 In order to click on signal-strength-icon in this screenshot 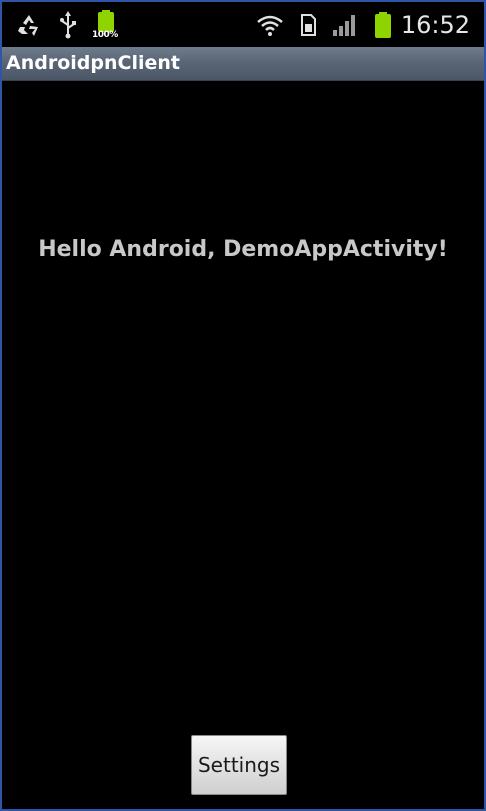, I will do `click(344, 25)`.